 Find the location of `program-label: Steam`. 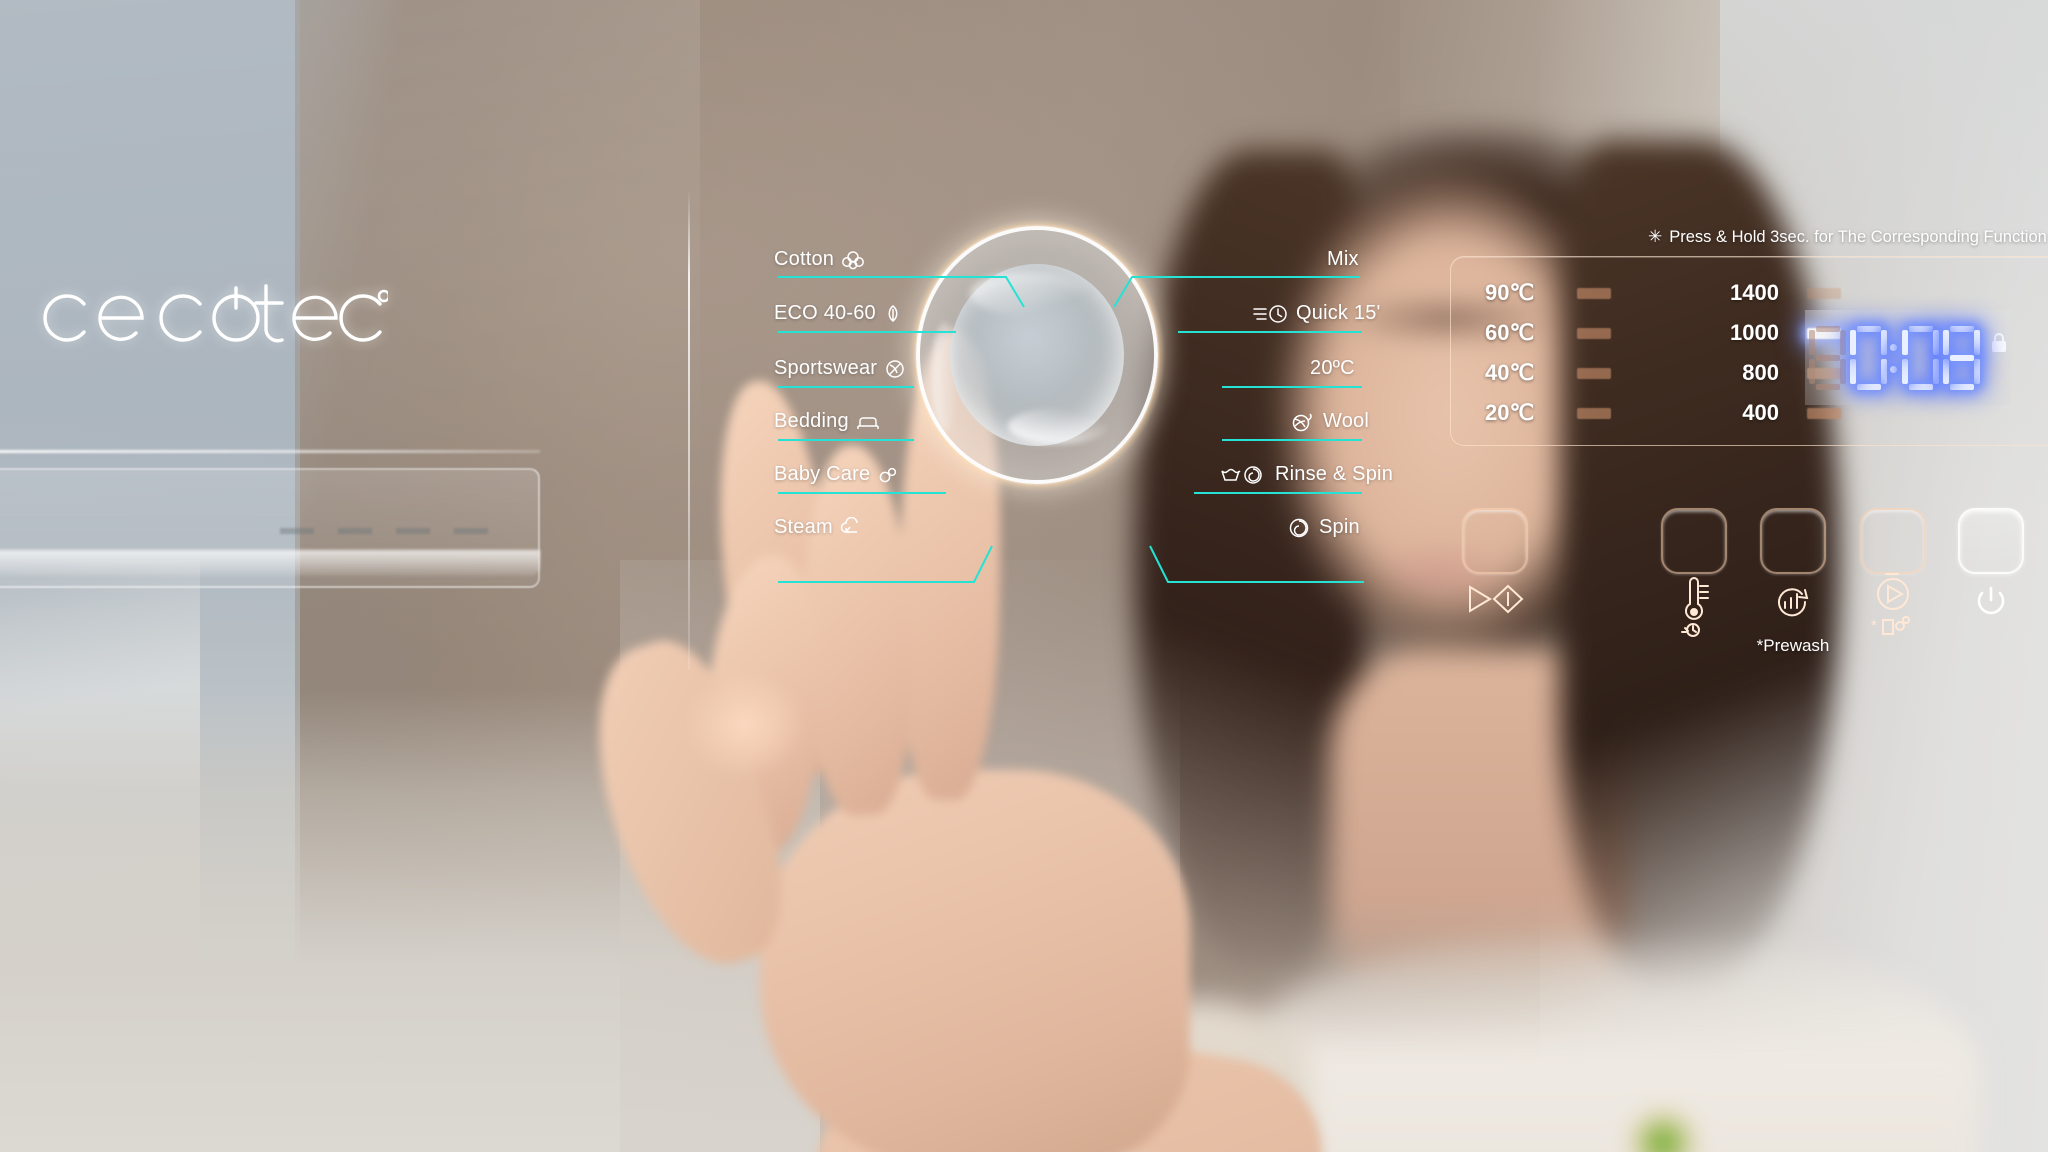

program-label: Steam is located at coordinates (803, 527).